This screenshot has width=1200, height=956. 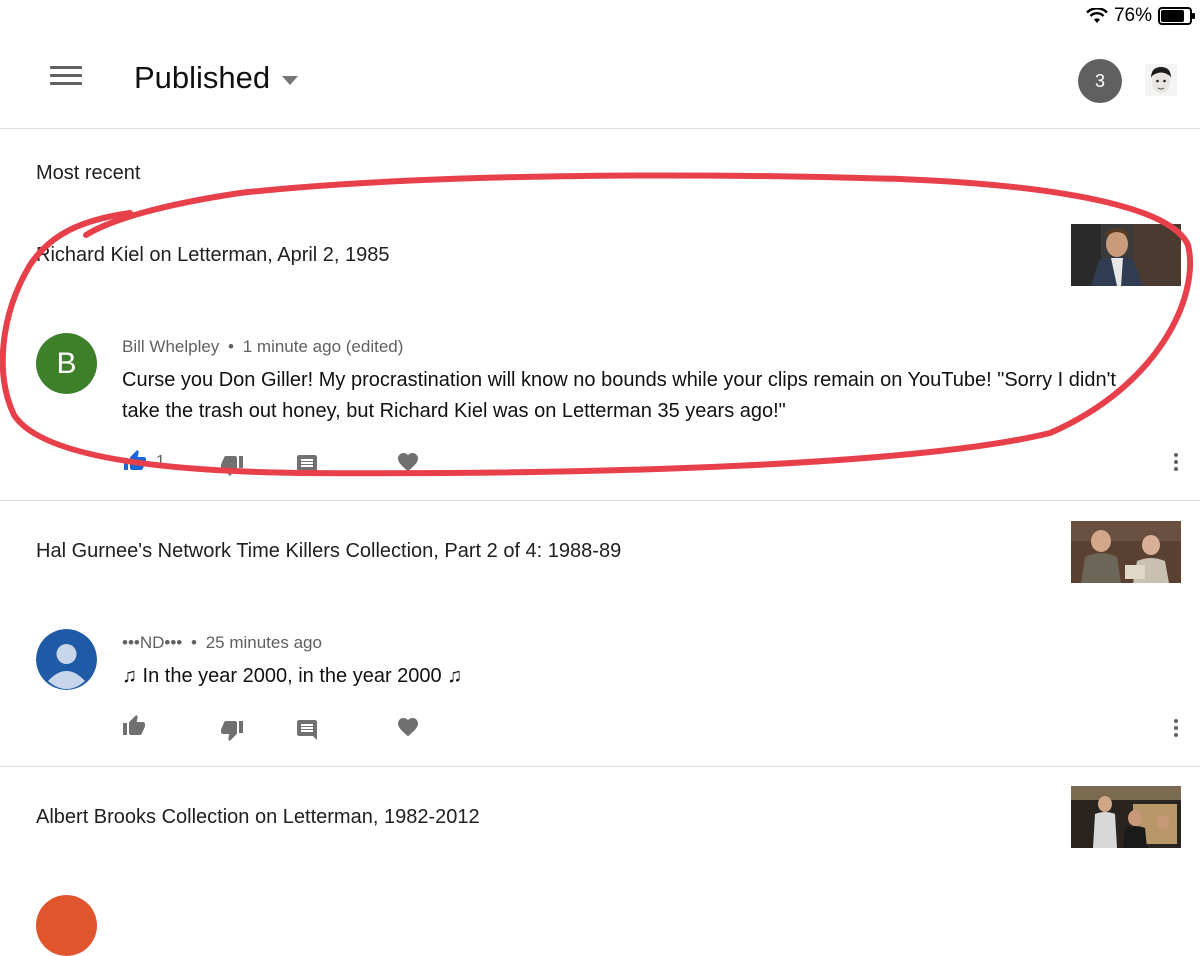 I want to click on comment-actions: 1, so click(x=282, y=464).